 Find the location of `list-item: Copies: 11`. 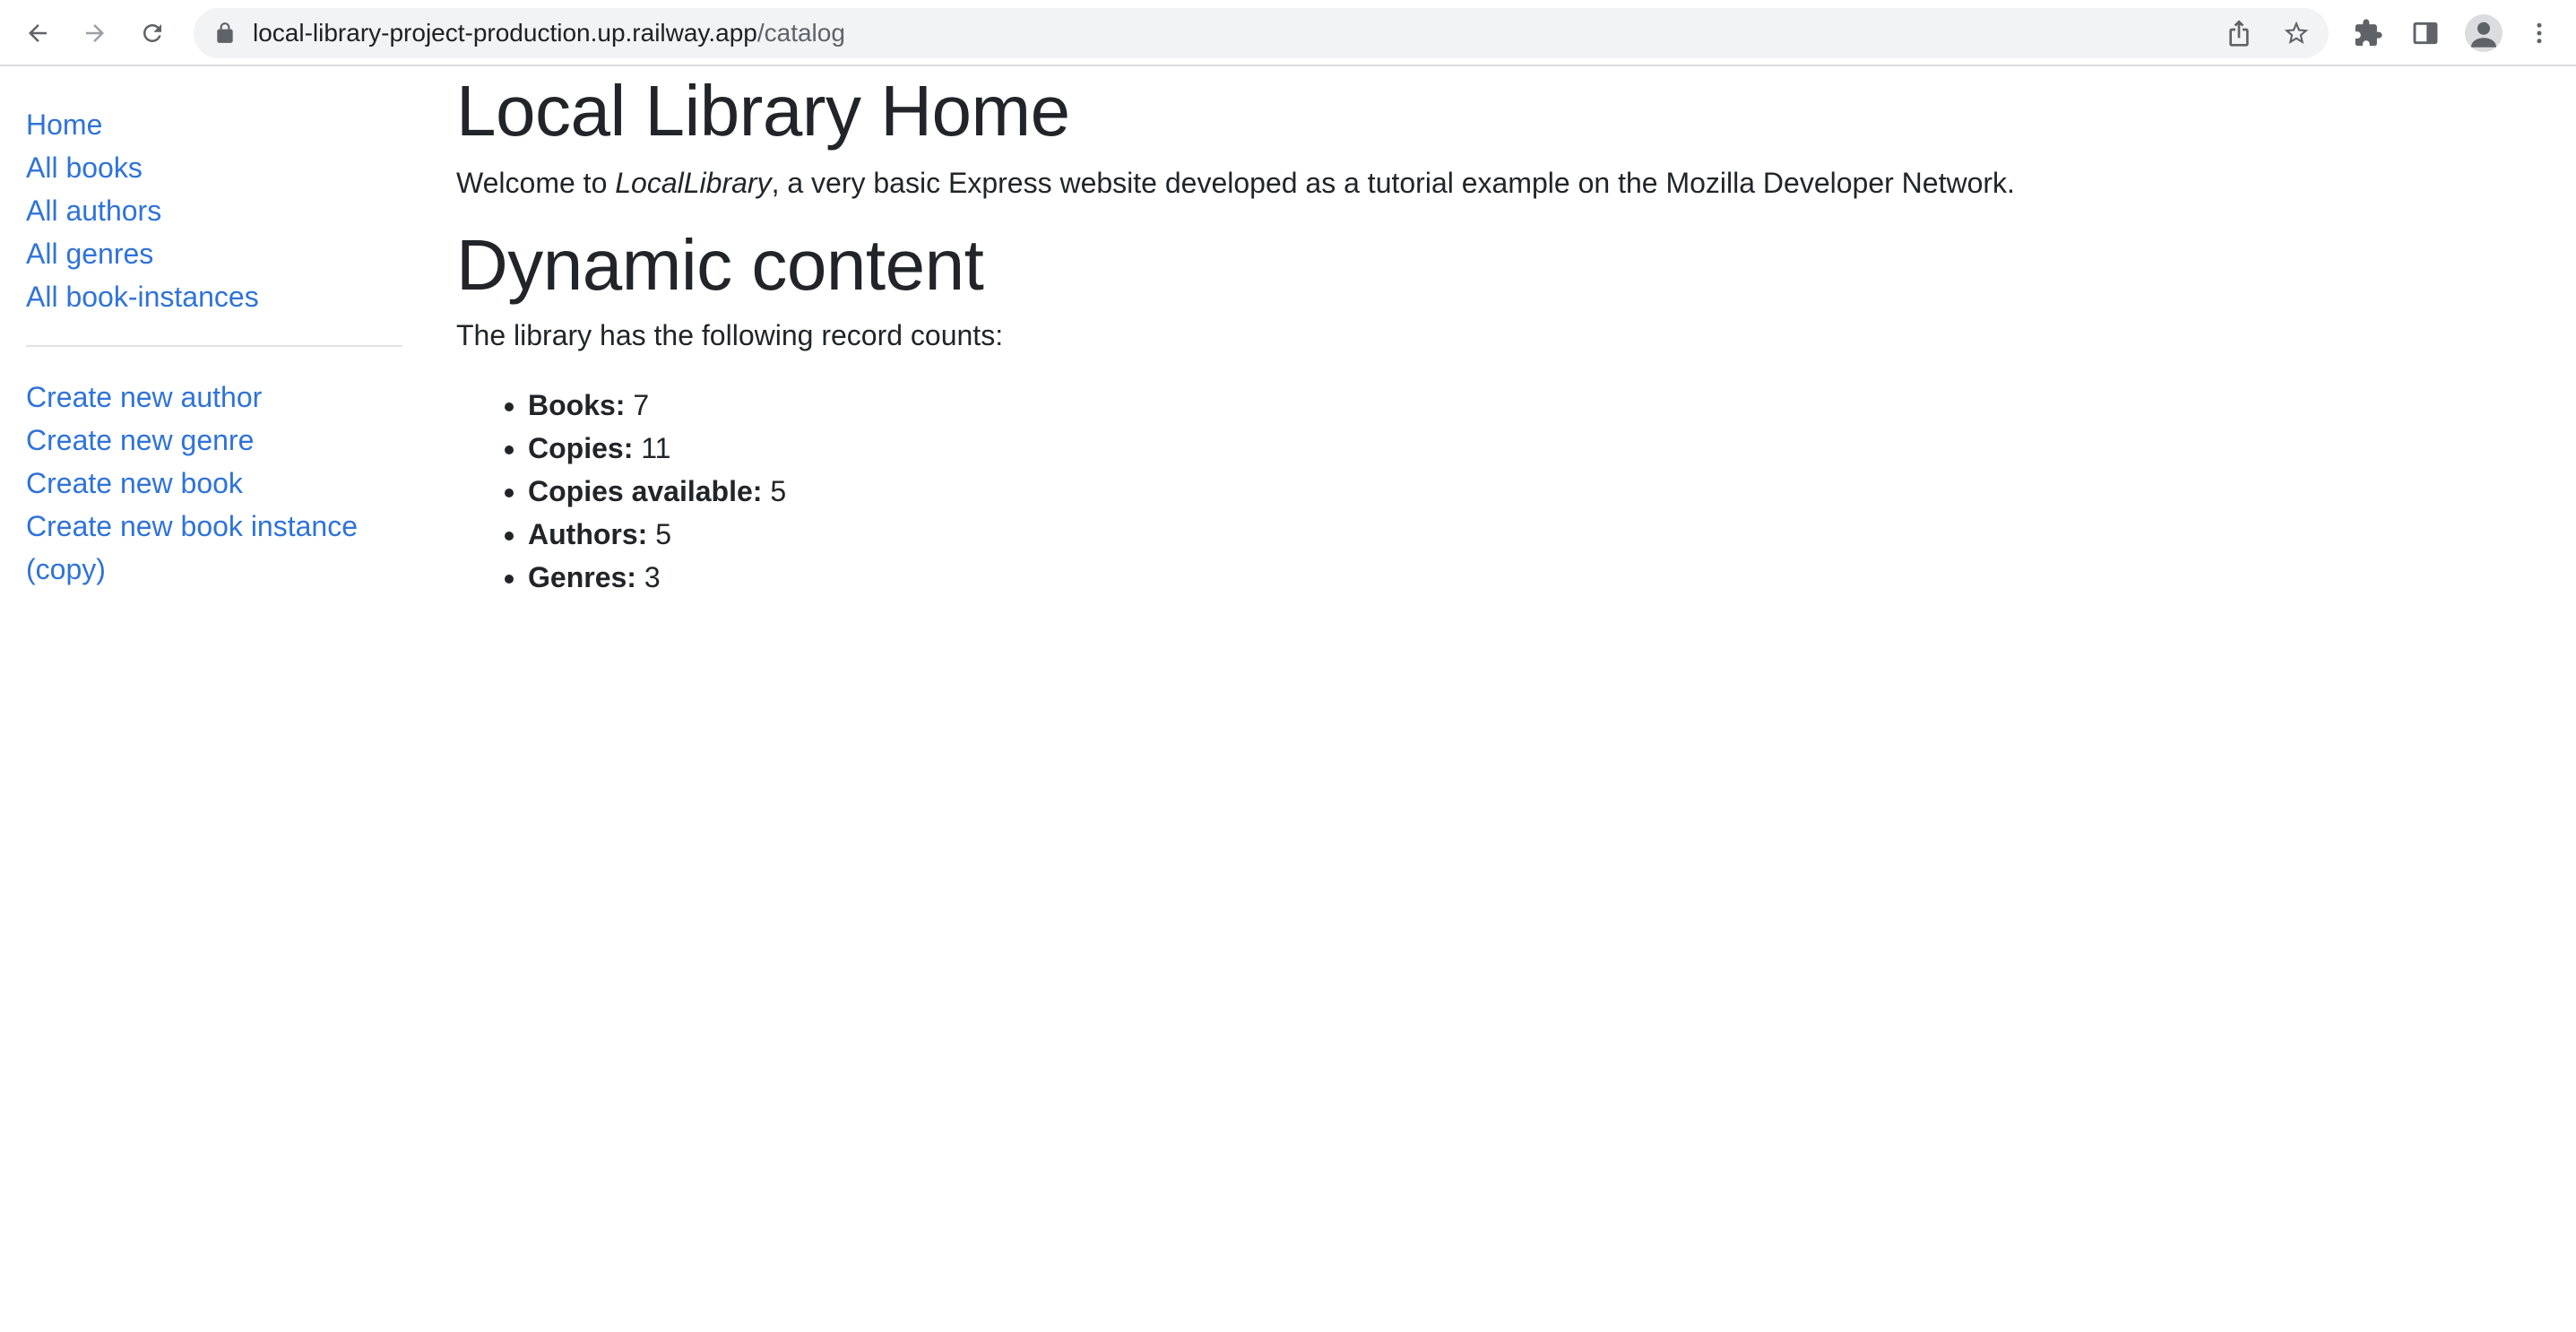

list-item: Copies: 11 is located at coordinates (1523, 449).